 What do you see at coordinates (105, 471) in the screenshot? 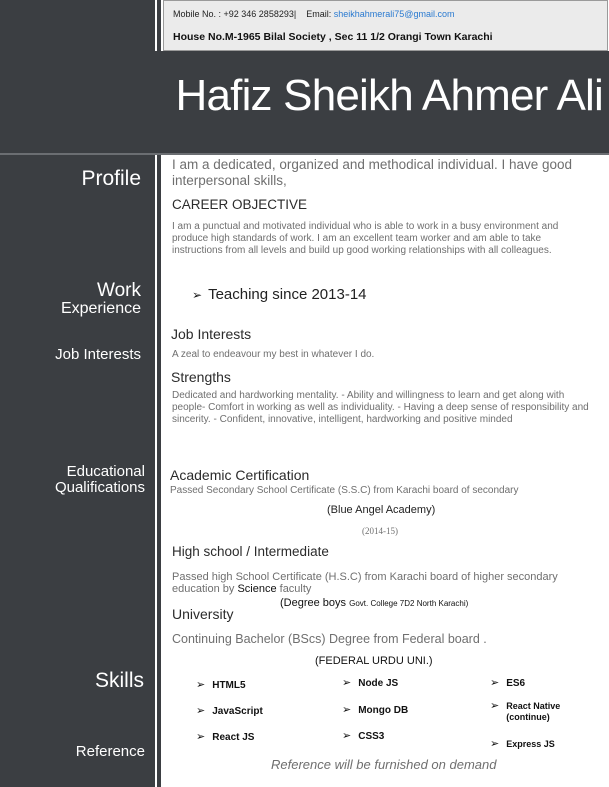
I see `education-heading-line1: Educational` at bounding box center [105, 471].